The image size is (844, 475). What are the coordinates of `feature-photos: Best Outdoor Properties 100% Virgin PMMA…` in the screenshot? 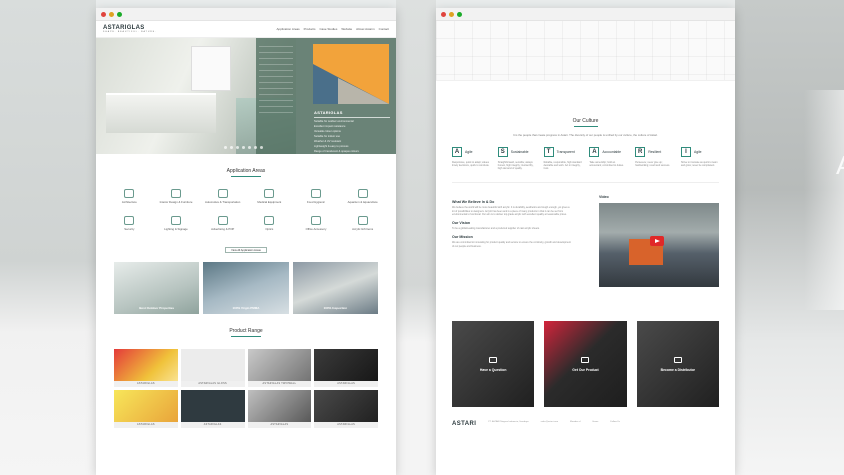 It's located at (246, 288).